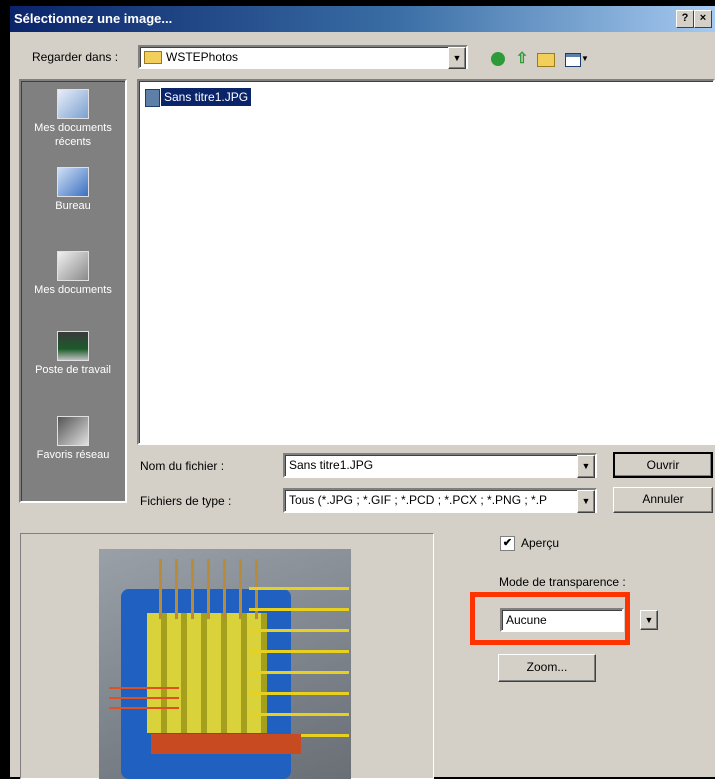 This screenshot has width=715, height=779. I want to click on back-button, so click(498, 59).